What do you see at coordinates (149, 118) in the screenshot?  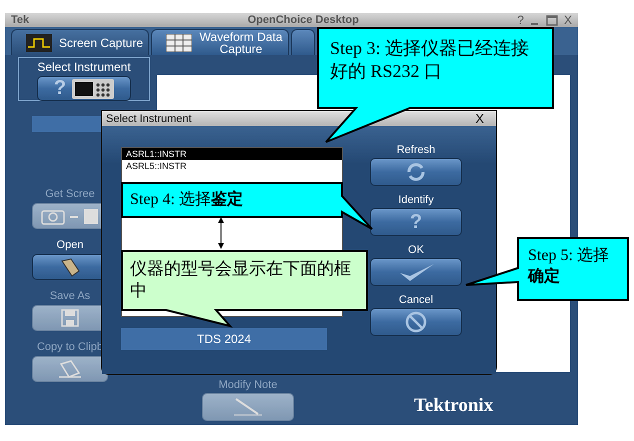 I see `dialog-title: Select Instrument` at bounding box center [149, 118].